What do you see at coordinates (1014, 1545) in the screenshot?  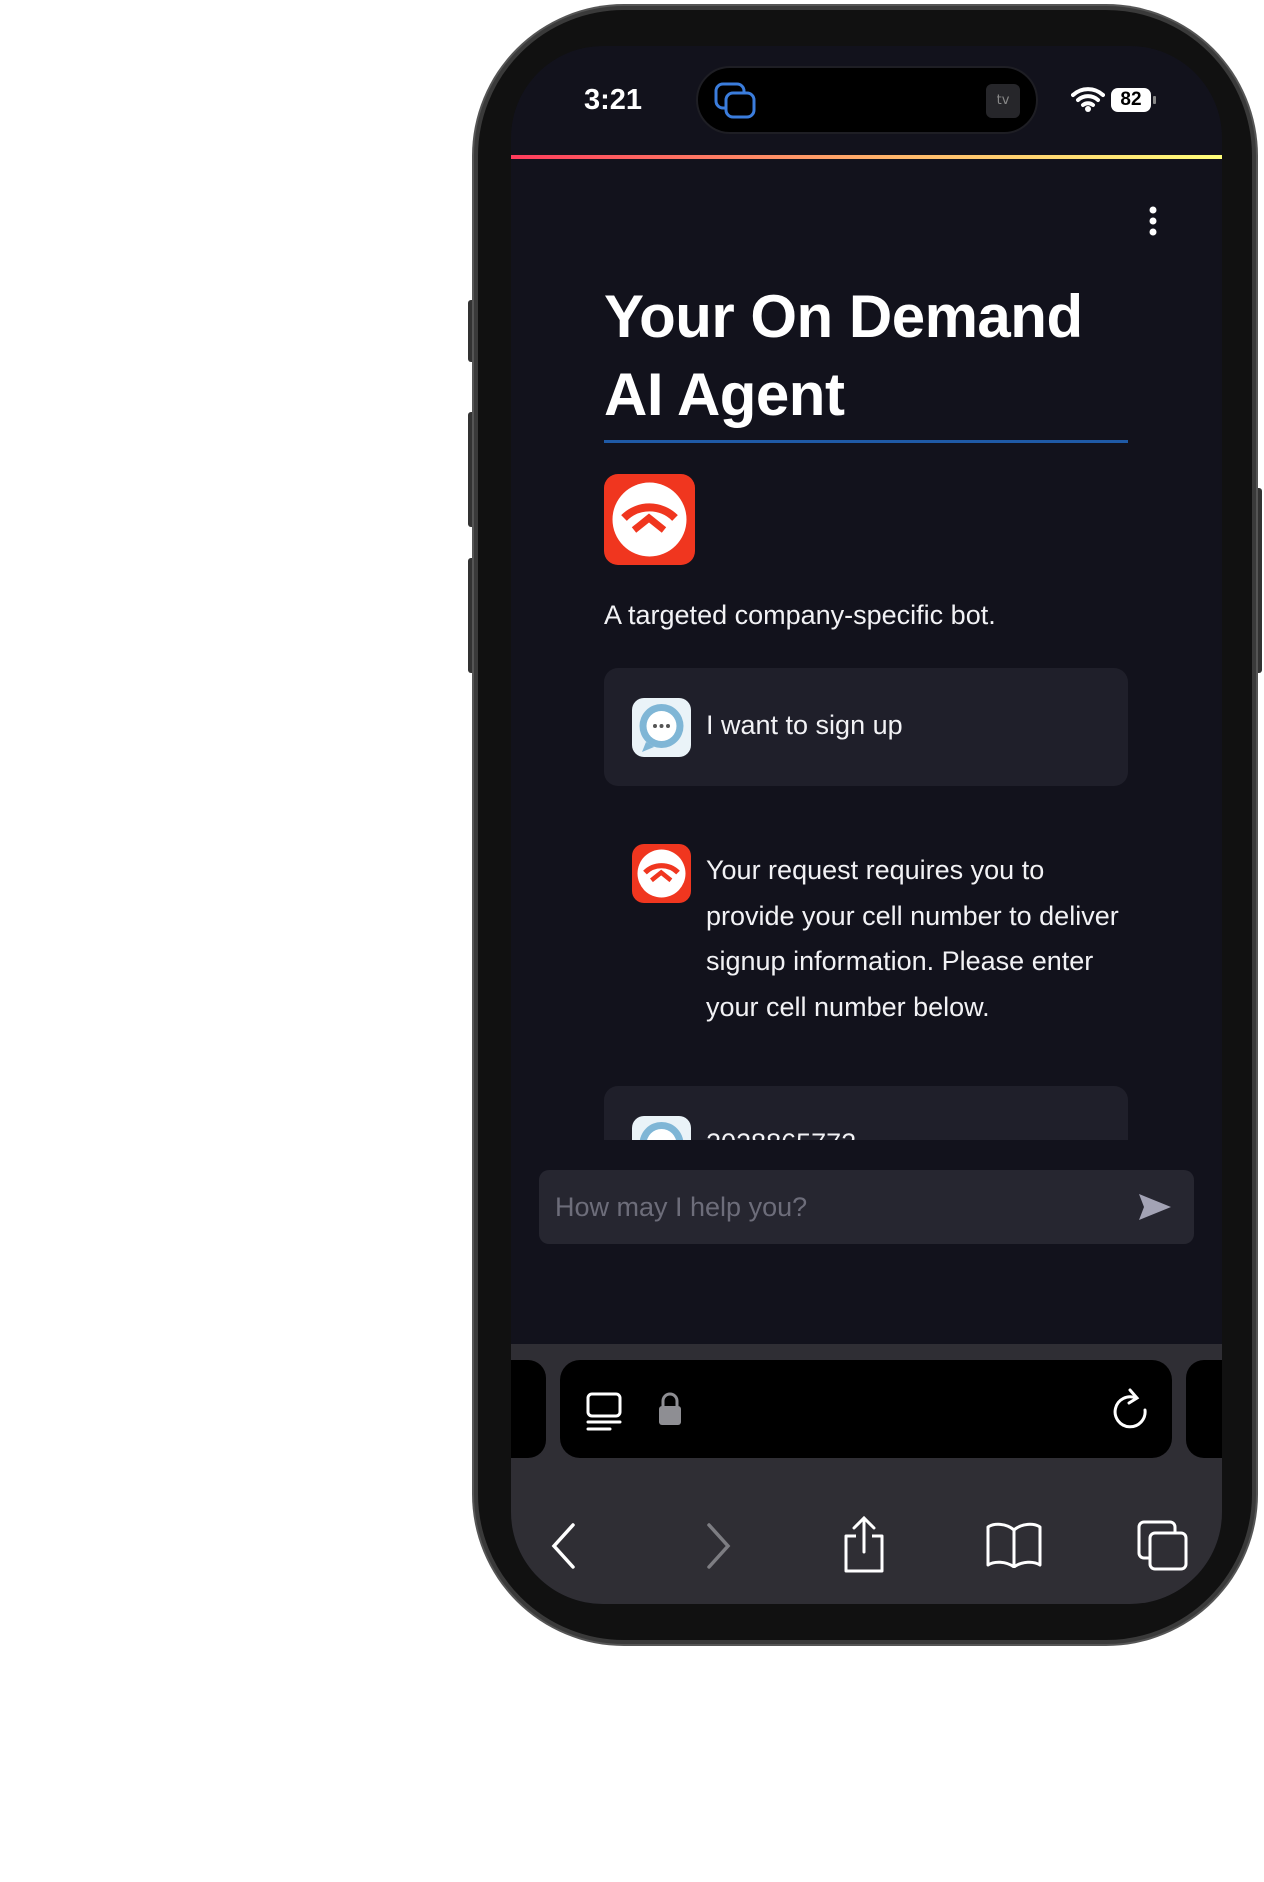 I see `bookmarks-icon` at bounding box center [1014, 1545].